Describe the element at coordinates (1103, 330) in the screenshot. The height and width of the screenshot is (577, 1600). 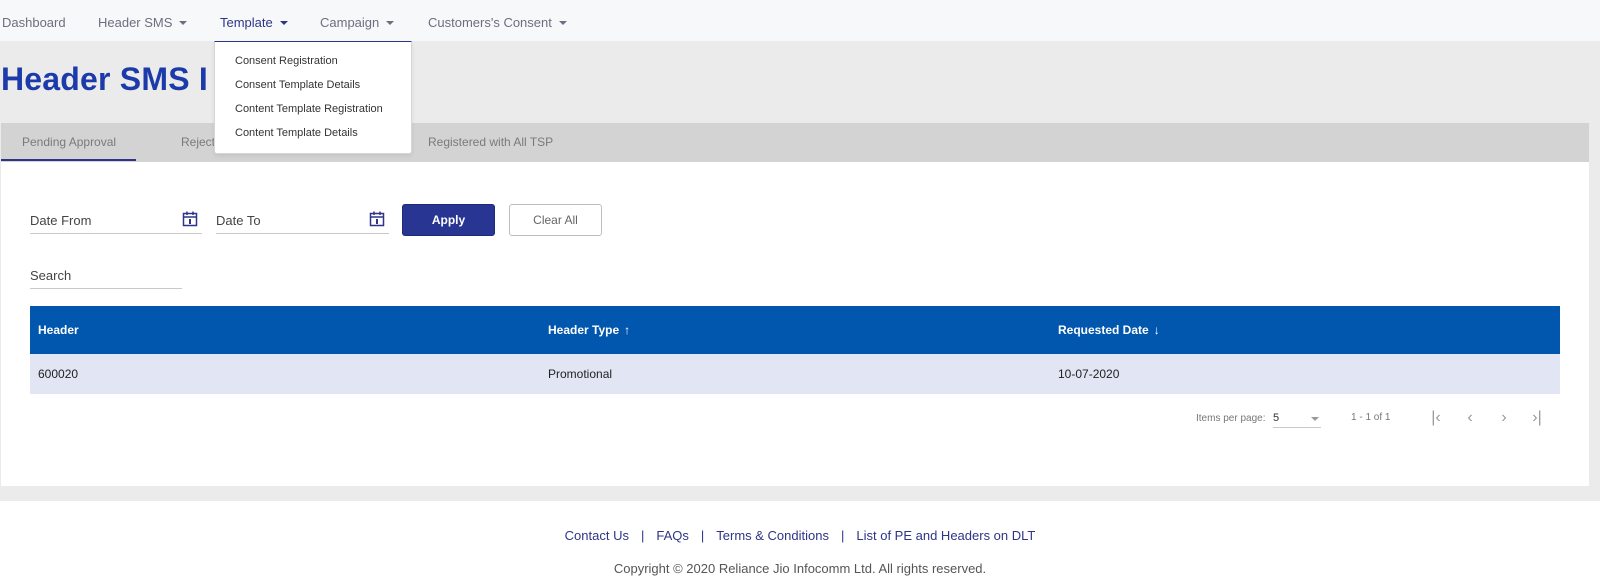
I see `column-header-requested-date-label: Requested Date` at that location.